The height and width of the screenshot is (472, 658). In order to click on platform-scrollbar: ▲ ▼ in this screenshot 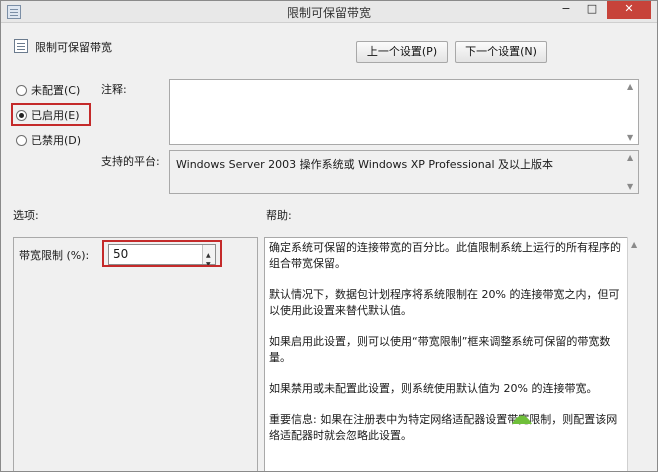, I will do `click(631, 172)`.